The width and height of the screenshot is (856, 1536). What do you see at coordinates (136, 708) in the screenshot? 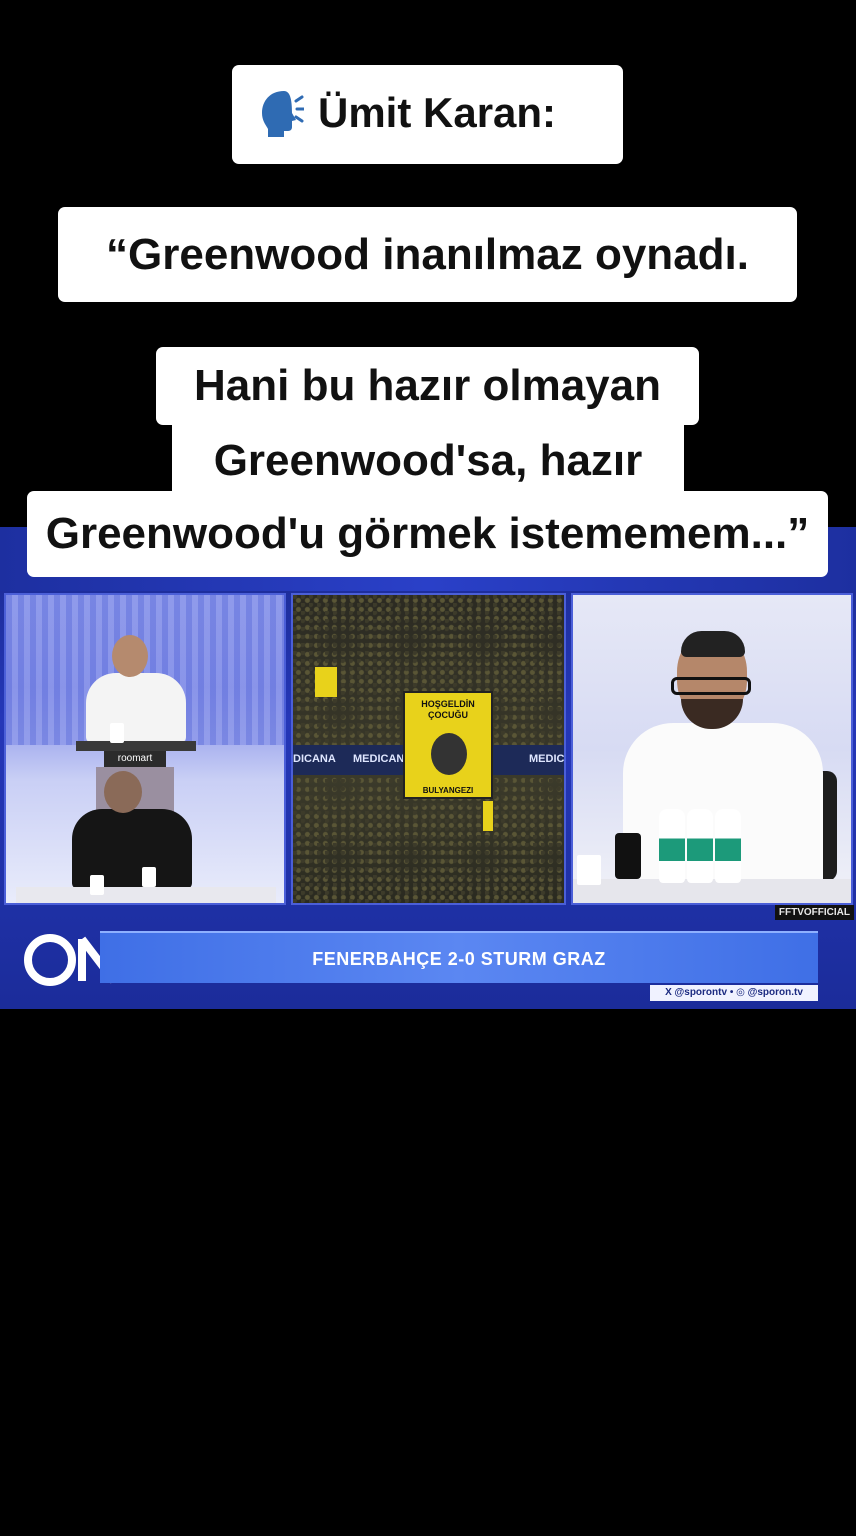
I see `host-top` at bounding box center [136, 708].